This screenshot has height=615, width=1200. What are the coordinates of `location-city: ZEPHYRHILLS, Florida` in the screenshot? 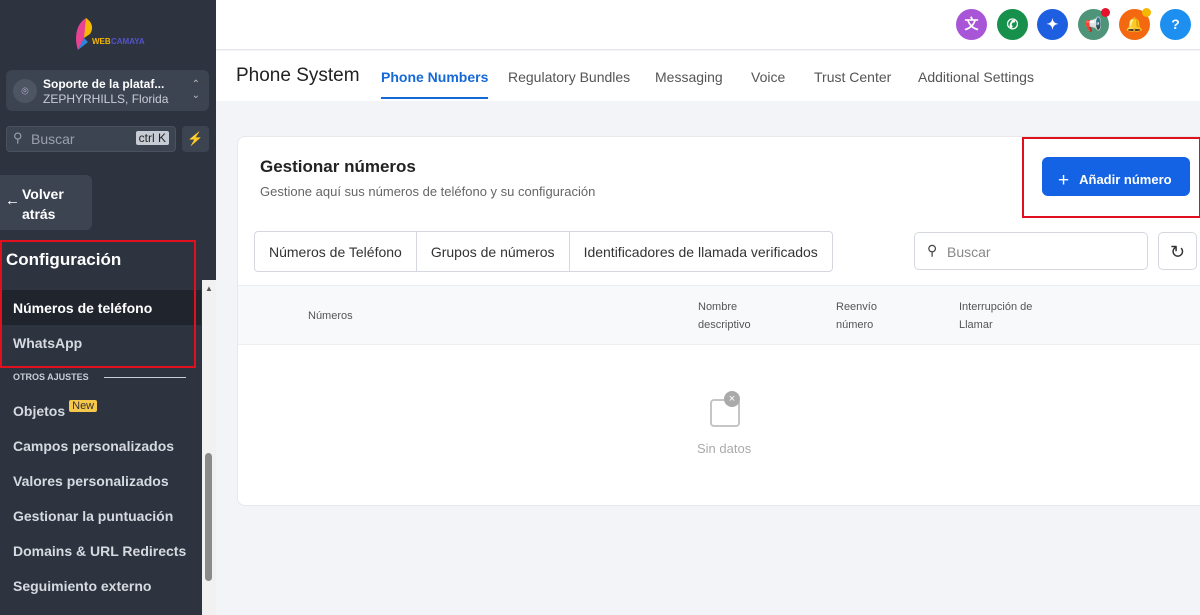 It's located at (106, 99).